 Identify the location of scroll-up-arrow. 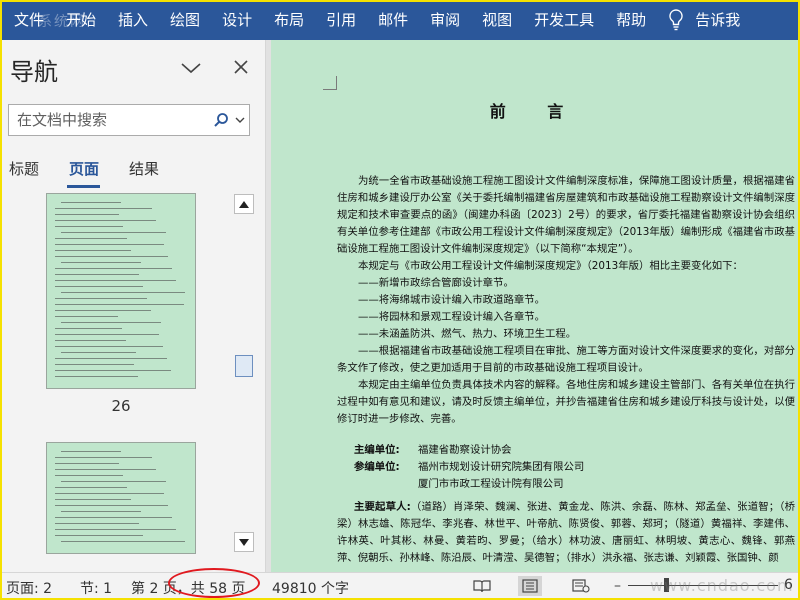
(244, 204).